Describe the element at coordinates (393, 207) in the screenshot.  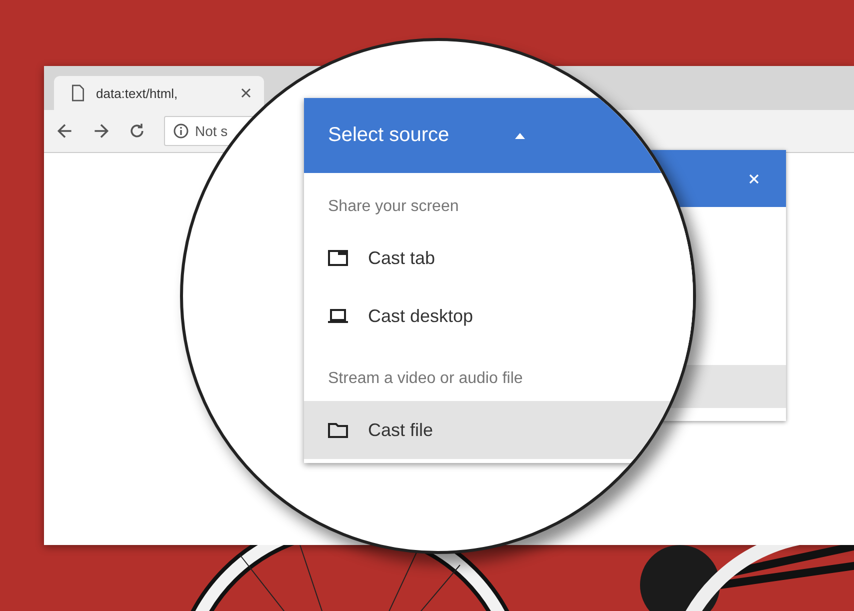
I see `section-heading: Share your screen` at that location.